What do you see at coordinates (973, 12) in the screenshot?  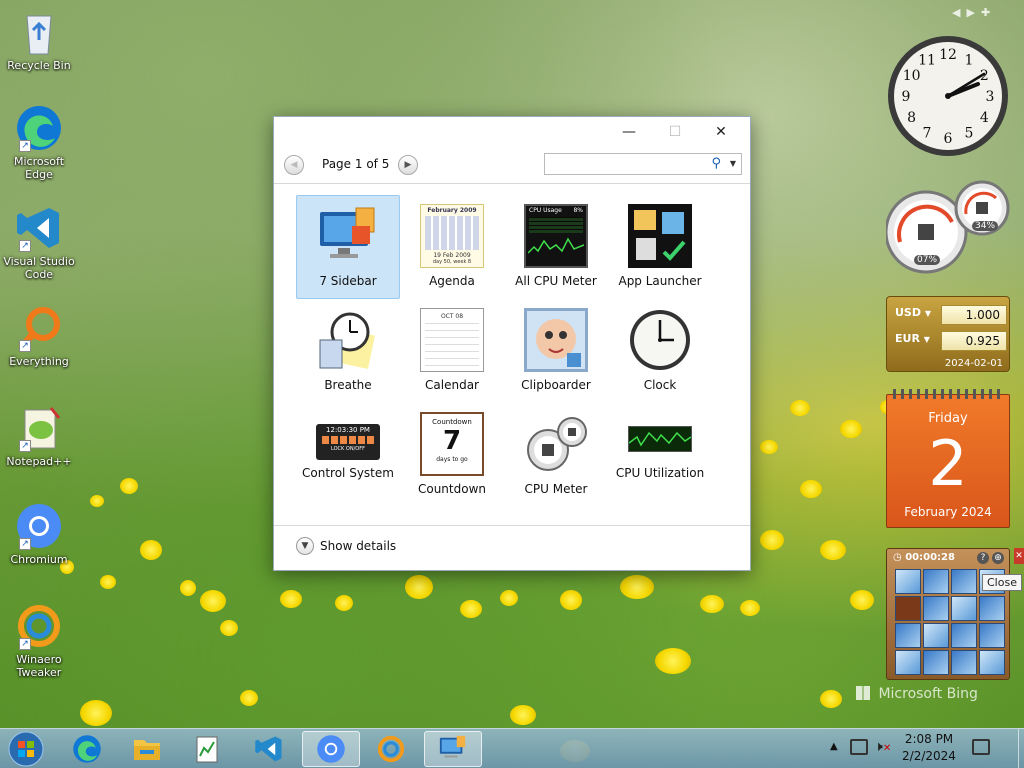 I see `sidebar-next-icon: ▶` at bounding box center [973, 12].